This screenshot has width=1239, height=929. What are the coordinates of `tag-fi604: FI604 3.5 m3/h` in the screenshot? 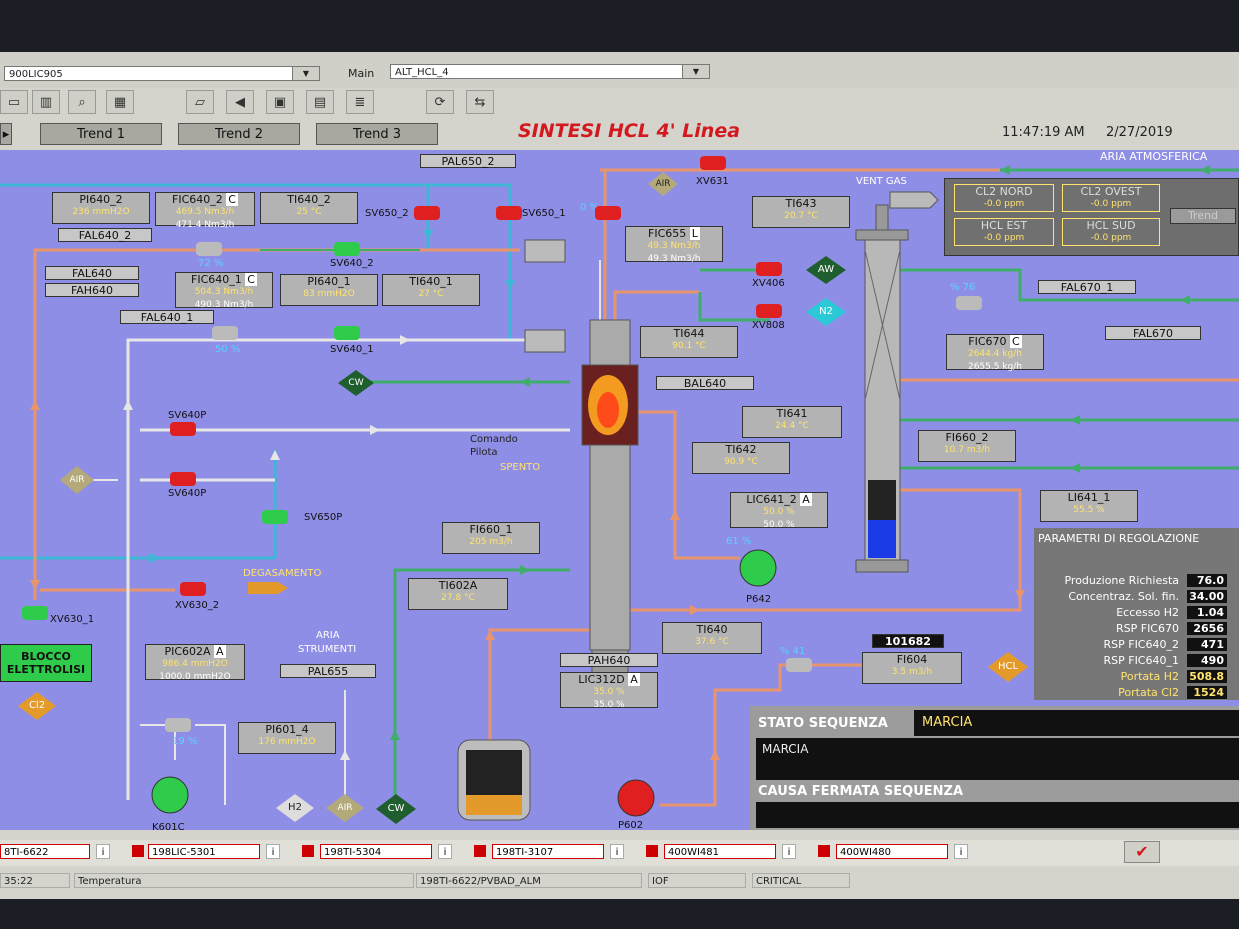 It's located at (912, 668).